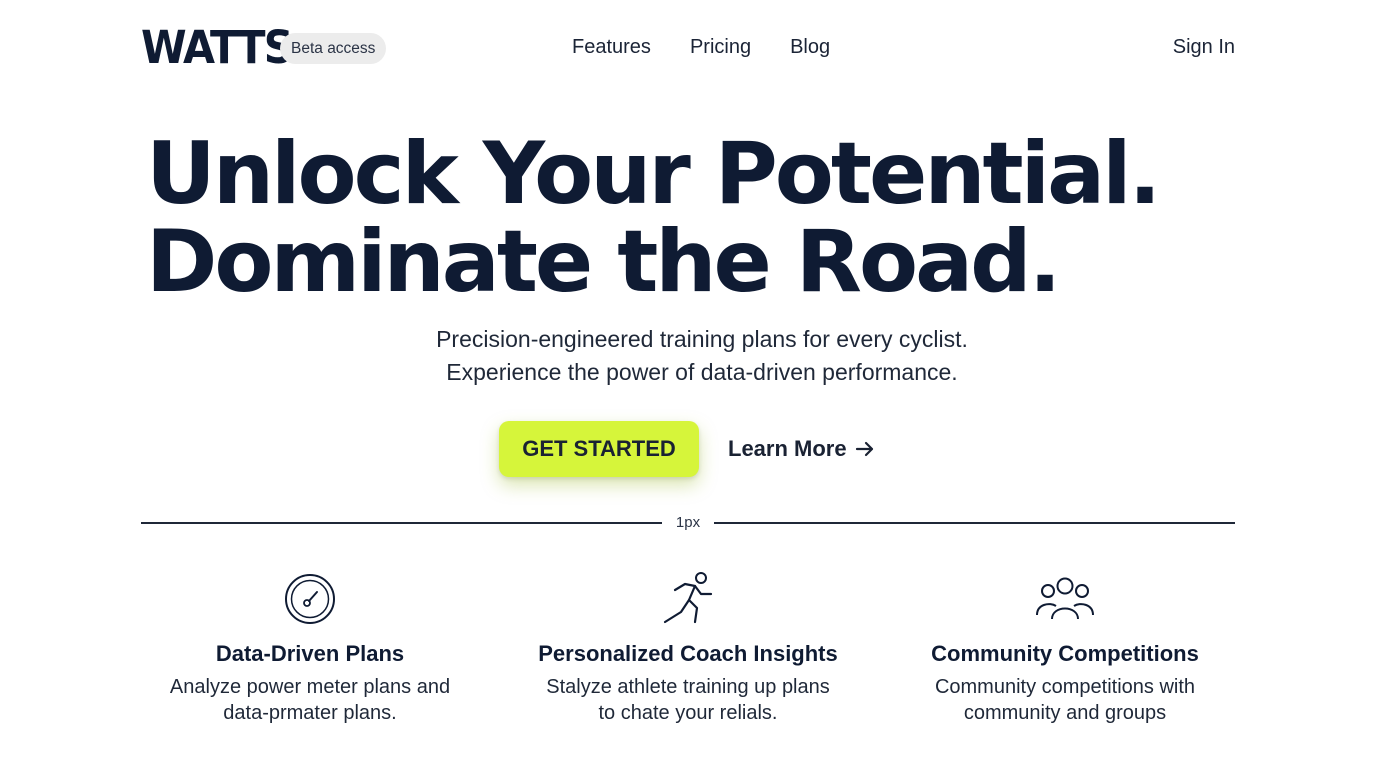 The height and width of the screenshot is (768, 1376). What do you see at coordinates (688, 522) in the screenshot?
I see `divider-label: 1px` at bounding box center [688, 522].